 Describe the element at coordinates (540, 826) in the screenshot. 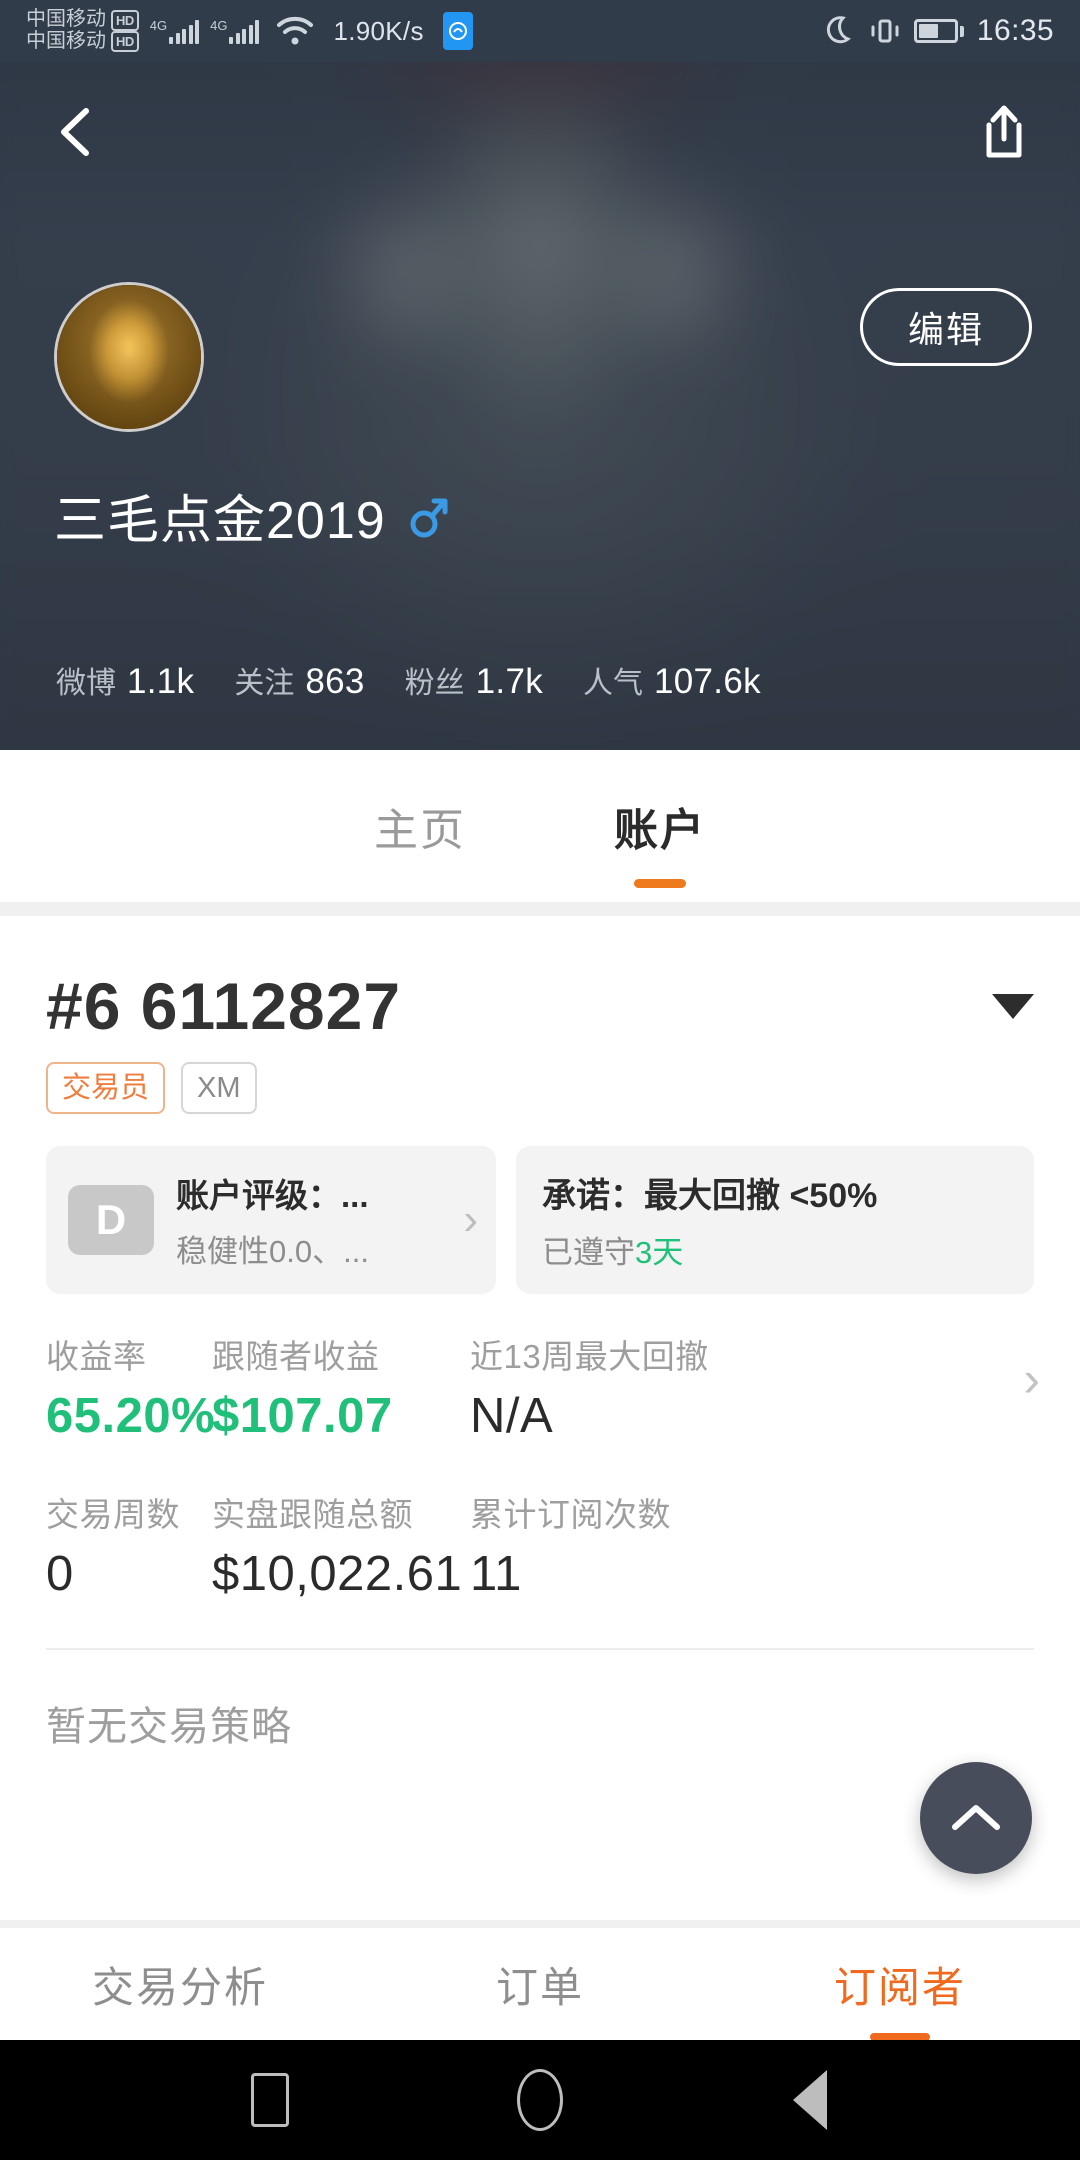

I see `profile-tabs: 主页 账户` at that location.